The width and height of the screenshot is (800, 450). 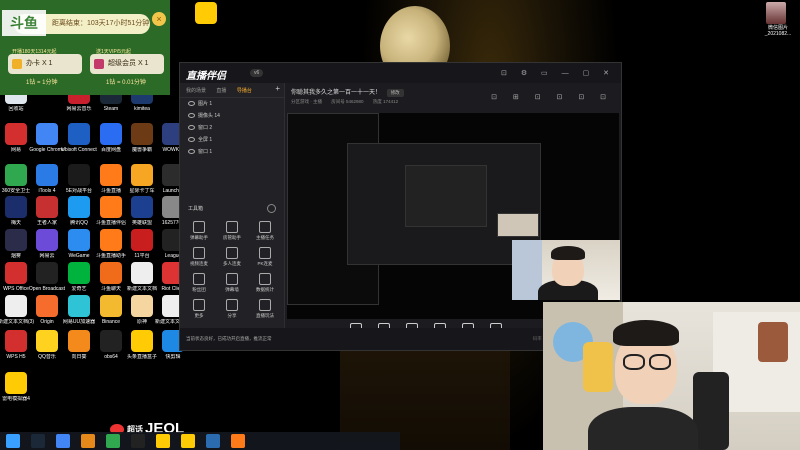 What do you see at coordinates (13, 441) in the screenshot?
I see `taskbar-start-icon` at bounding box center [13, 441].